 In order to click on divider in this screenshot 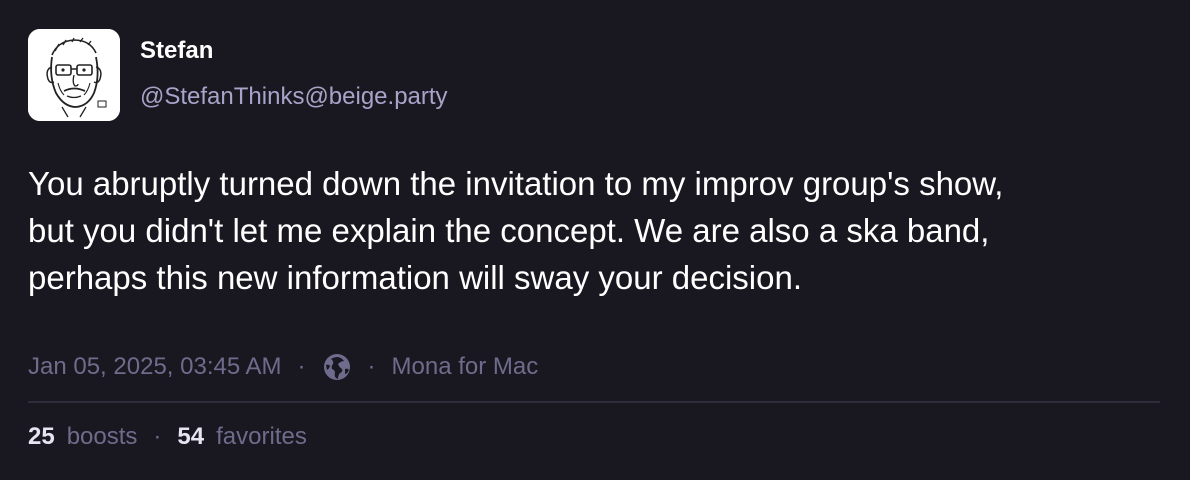, I will do `click(594, 402)`.